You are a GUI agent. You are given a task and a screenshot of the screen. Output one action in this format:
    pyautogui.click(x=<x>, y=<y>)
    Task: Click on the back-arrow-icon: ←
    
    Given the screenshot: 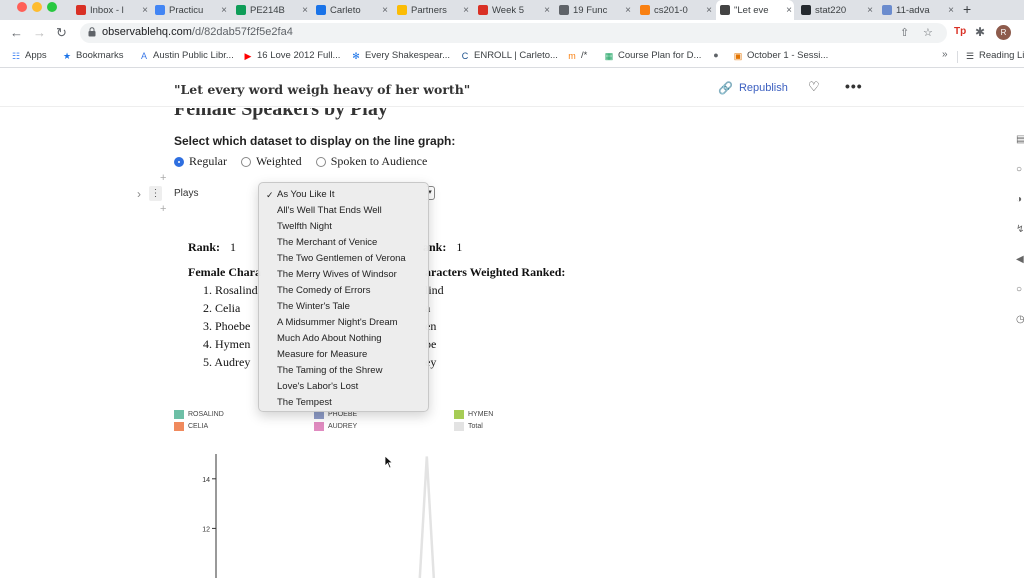 What is the action you would take?
    pyautogui.click(x=16, y=33)
    